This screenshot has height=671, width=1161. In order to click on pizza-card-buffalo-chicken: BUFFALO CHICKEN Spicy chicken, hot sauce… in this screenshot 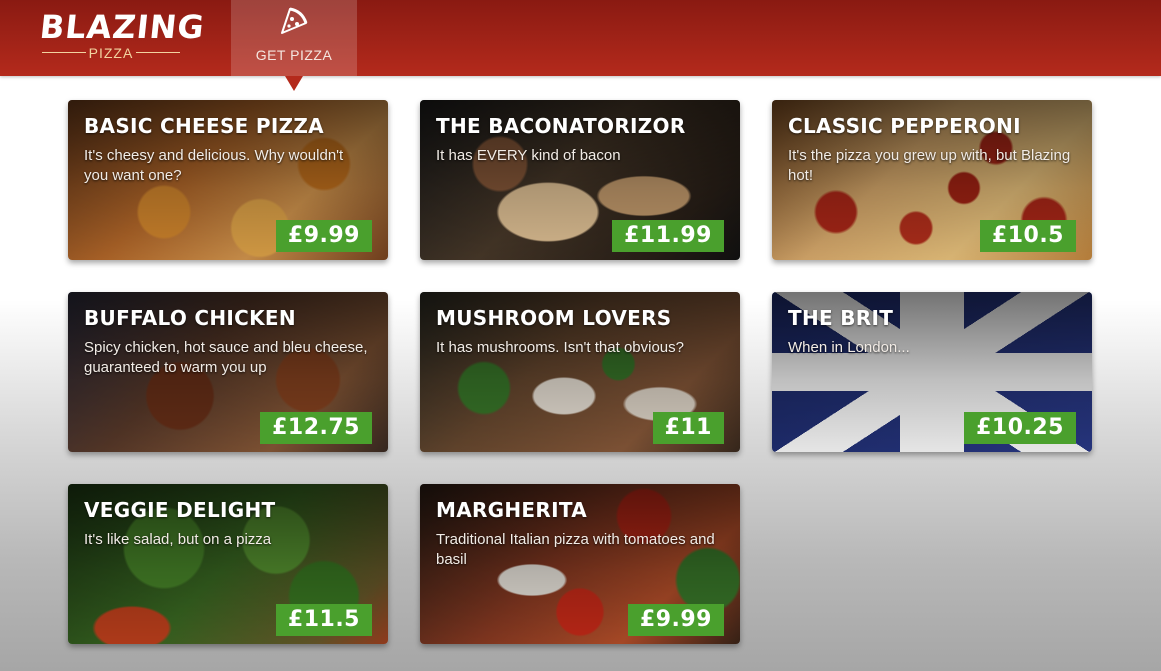, I will do `click(228, 372)`.